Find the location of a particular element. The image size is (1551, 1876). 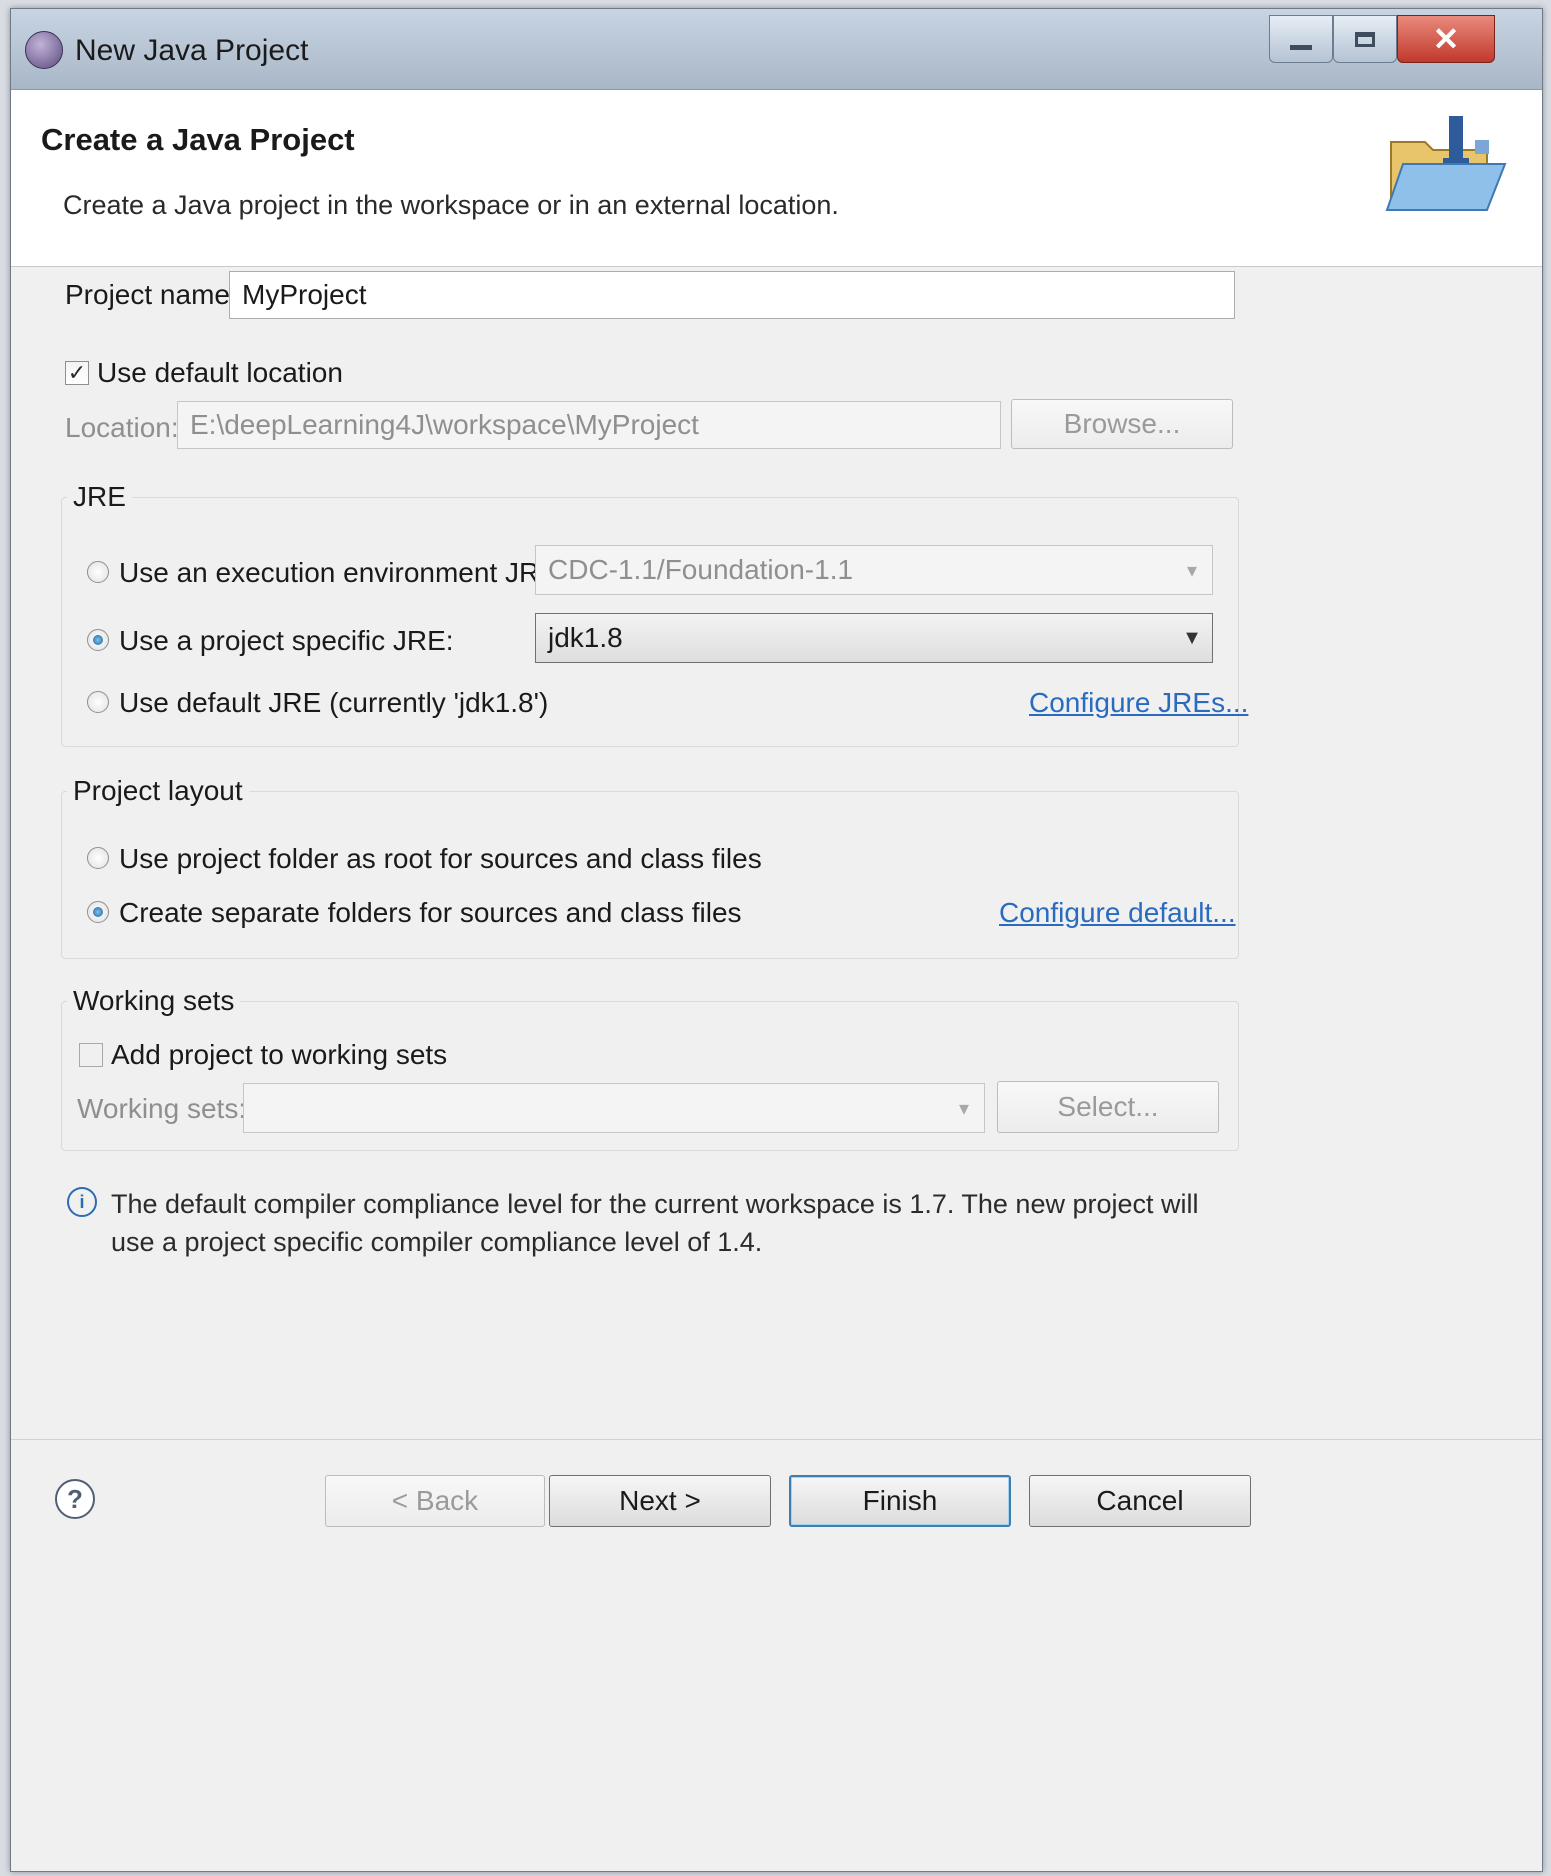

maximize-icon is located at coordinates (1365, 39).